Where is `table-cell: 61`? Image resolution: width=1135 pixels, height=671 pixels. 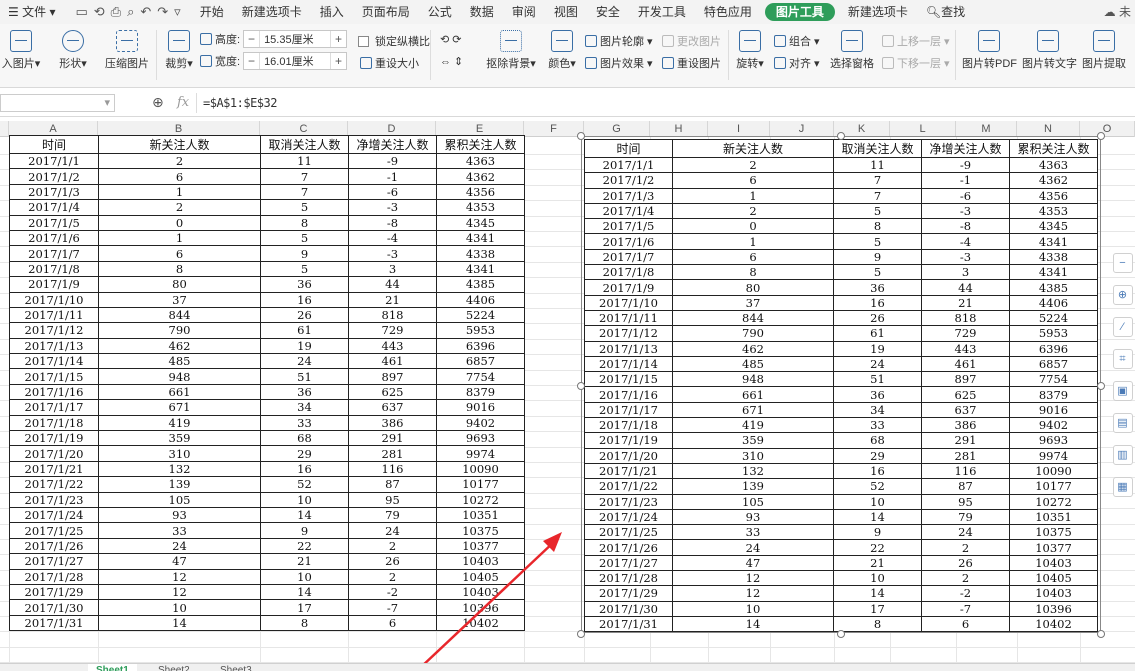
table-cell: 61 is located at coordinates (304, 330).